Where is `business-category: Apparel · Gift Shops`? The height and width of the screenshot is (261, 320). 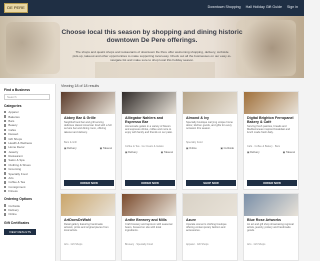 business-category: Apparel · Gift Shops is located at coordinates (197, 244).